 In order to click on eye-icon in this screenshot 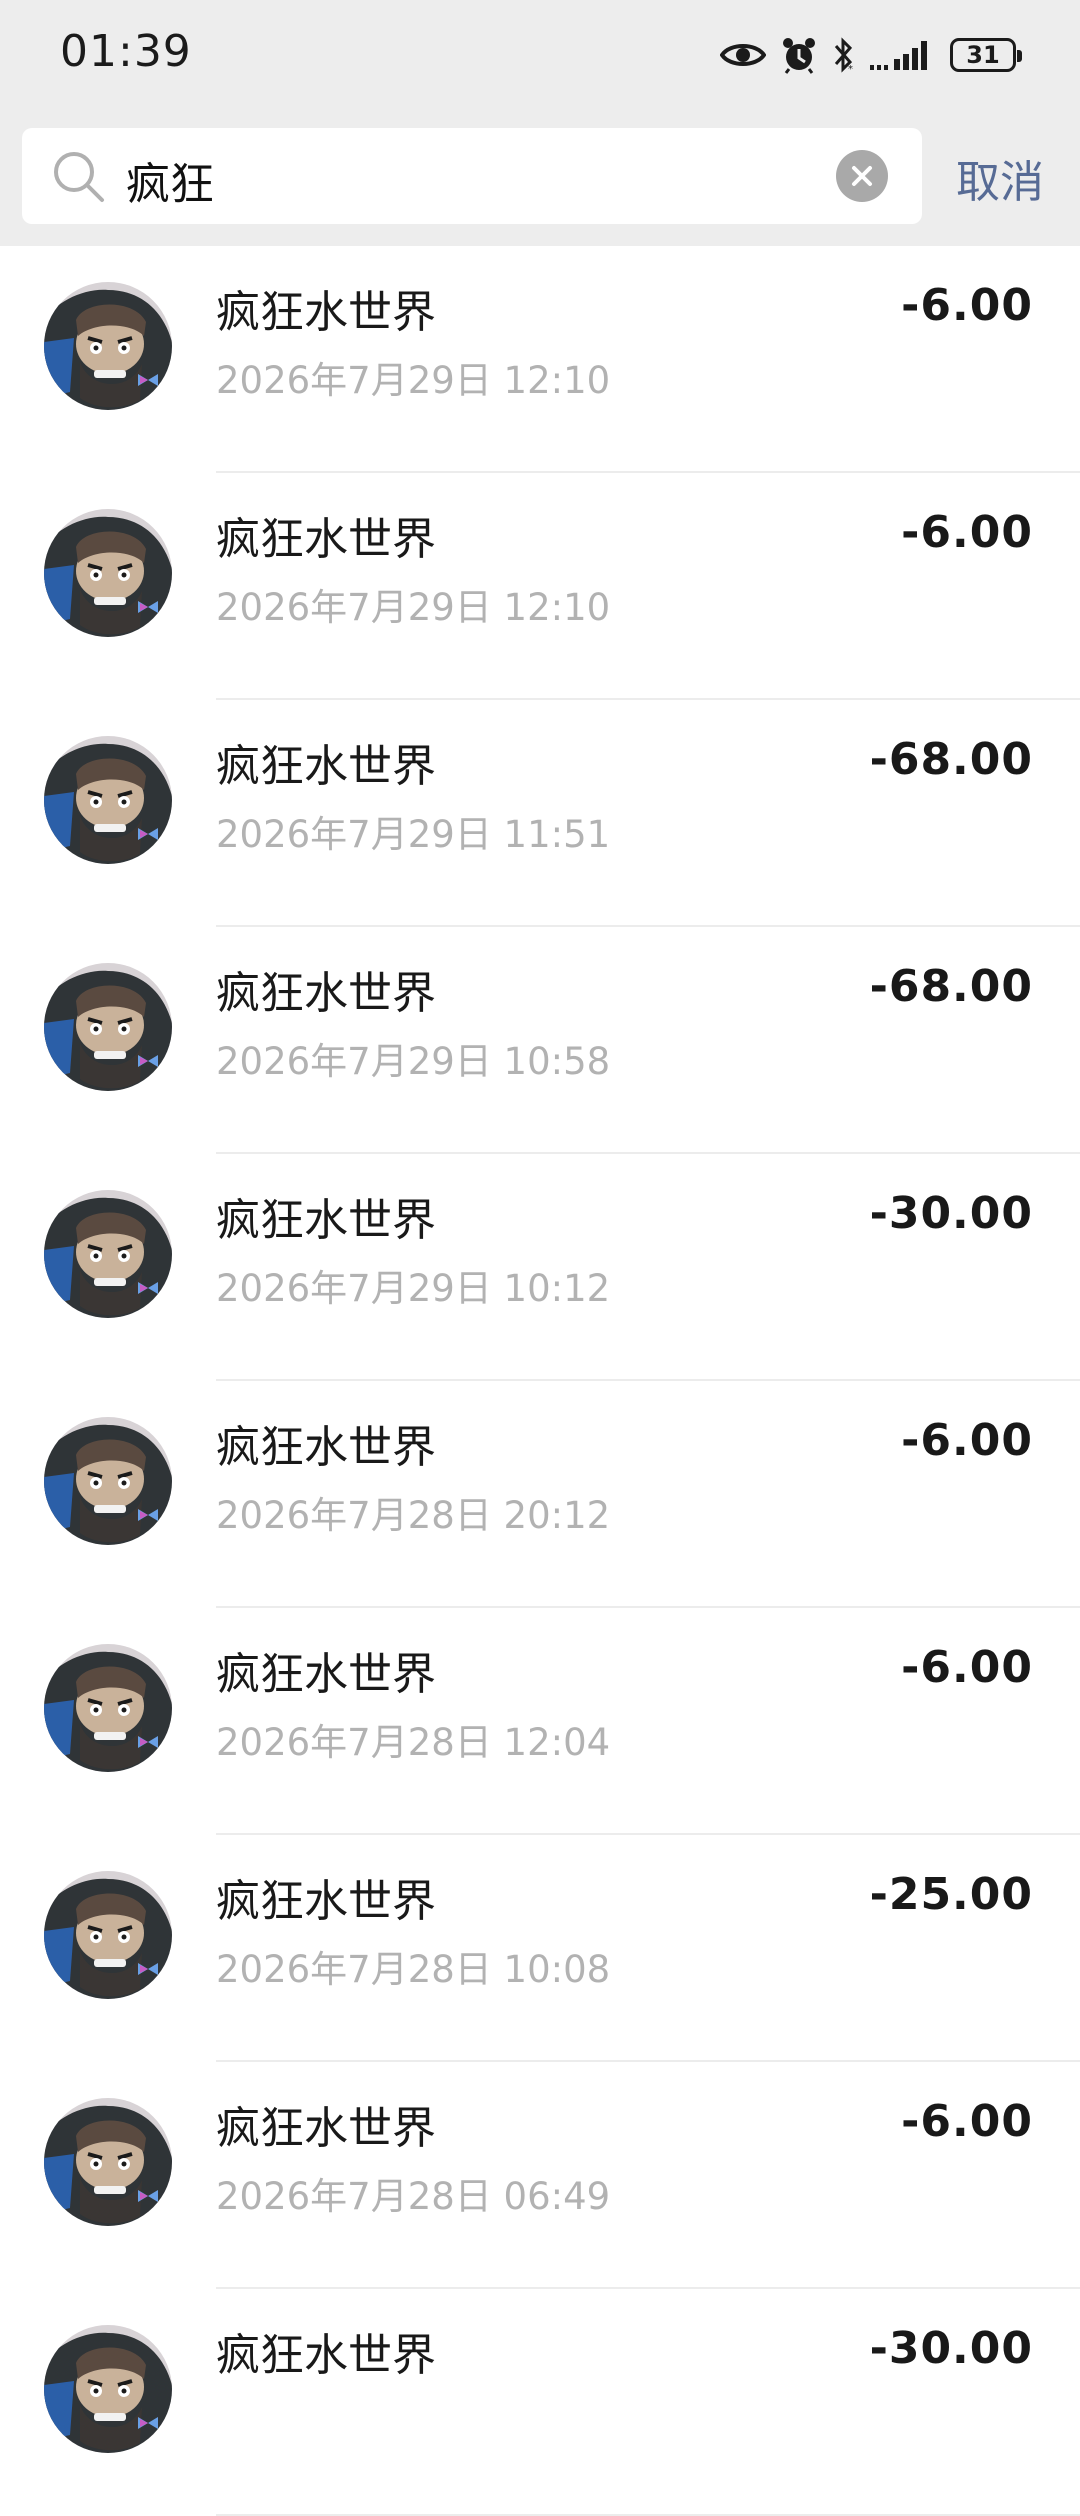, I will do `click(743, 55)`.